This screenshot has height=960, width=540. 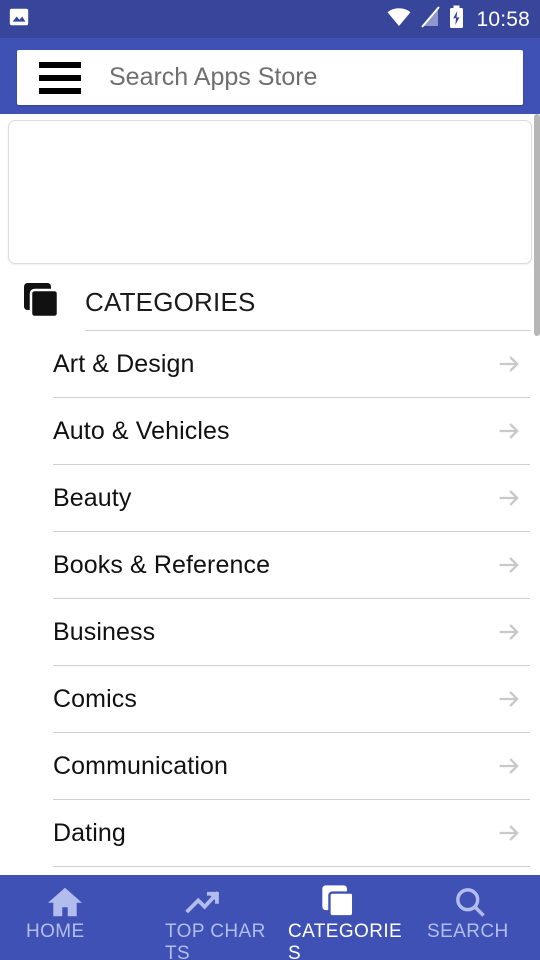 I want to click on nav-item-categories: CATEGORIES, so click(x=337, y=917).